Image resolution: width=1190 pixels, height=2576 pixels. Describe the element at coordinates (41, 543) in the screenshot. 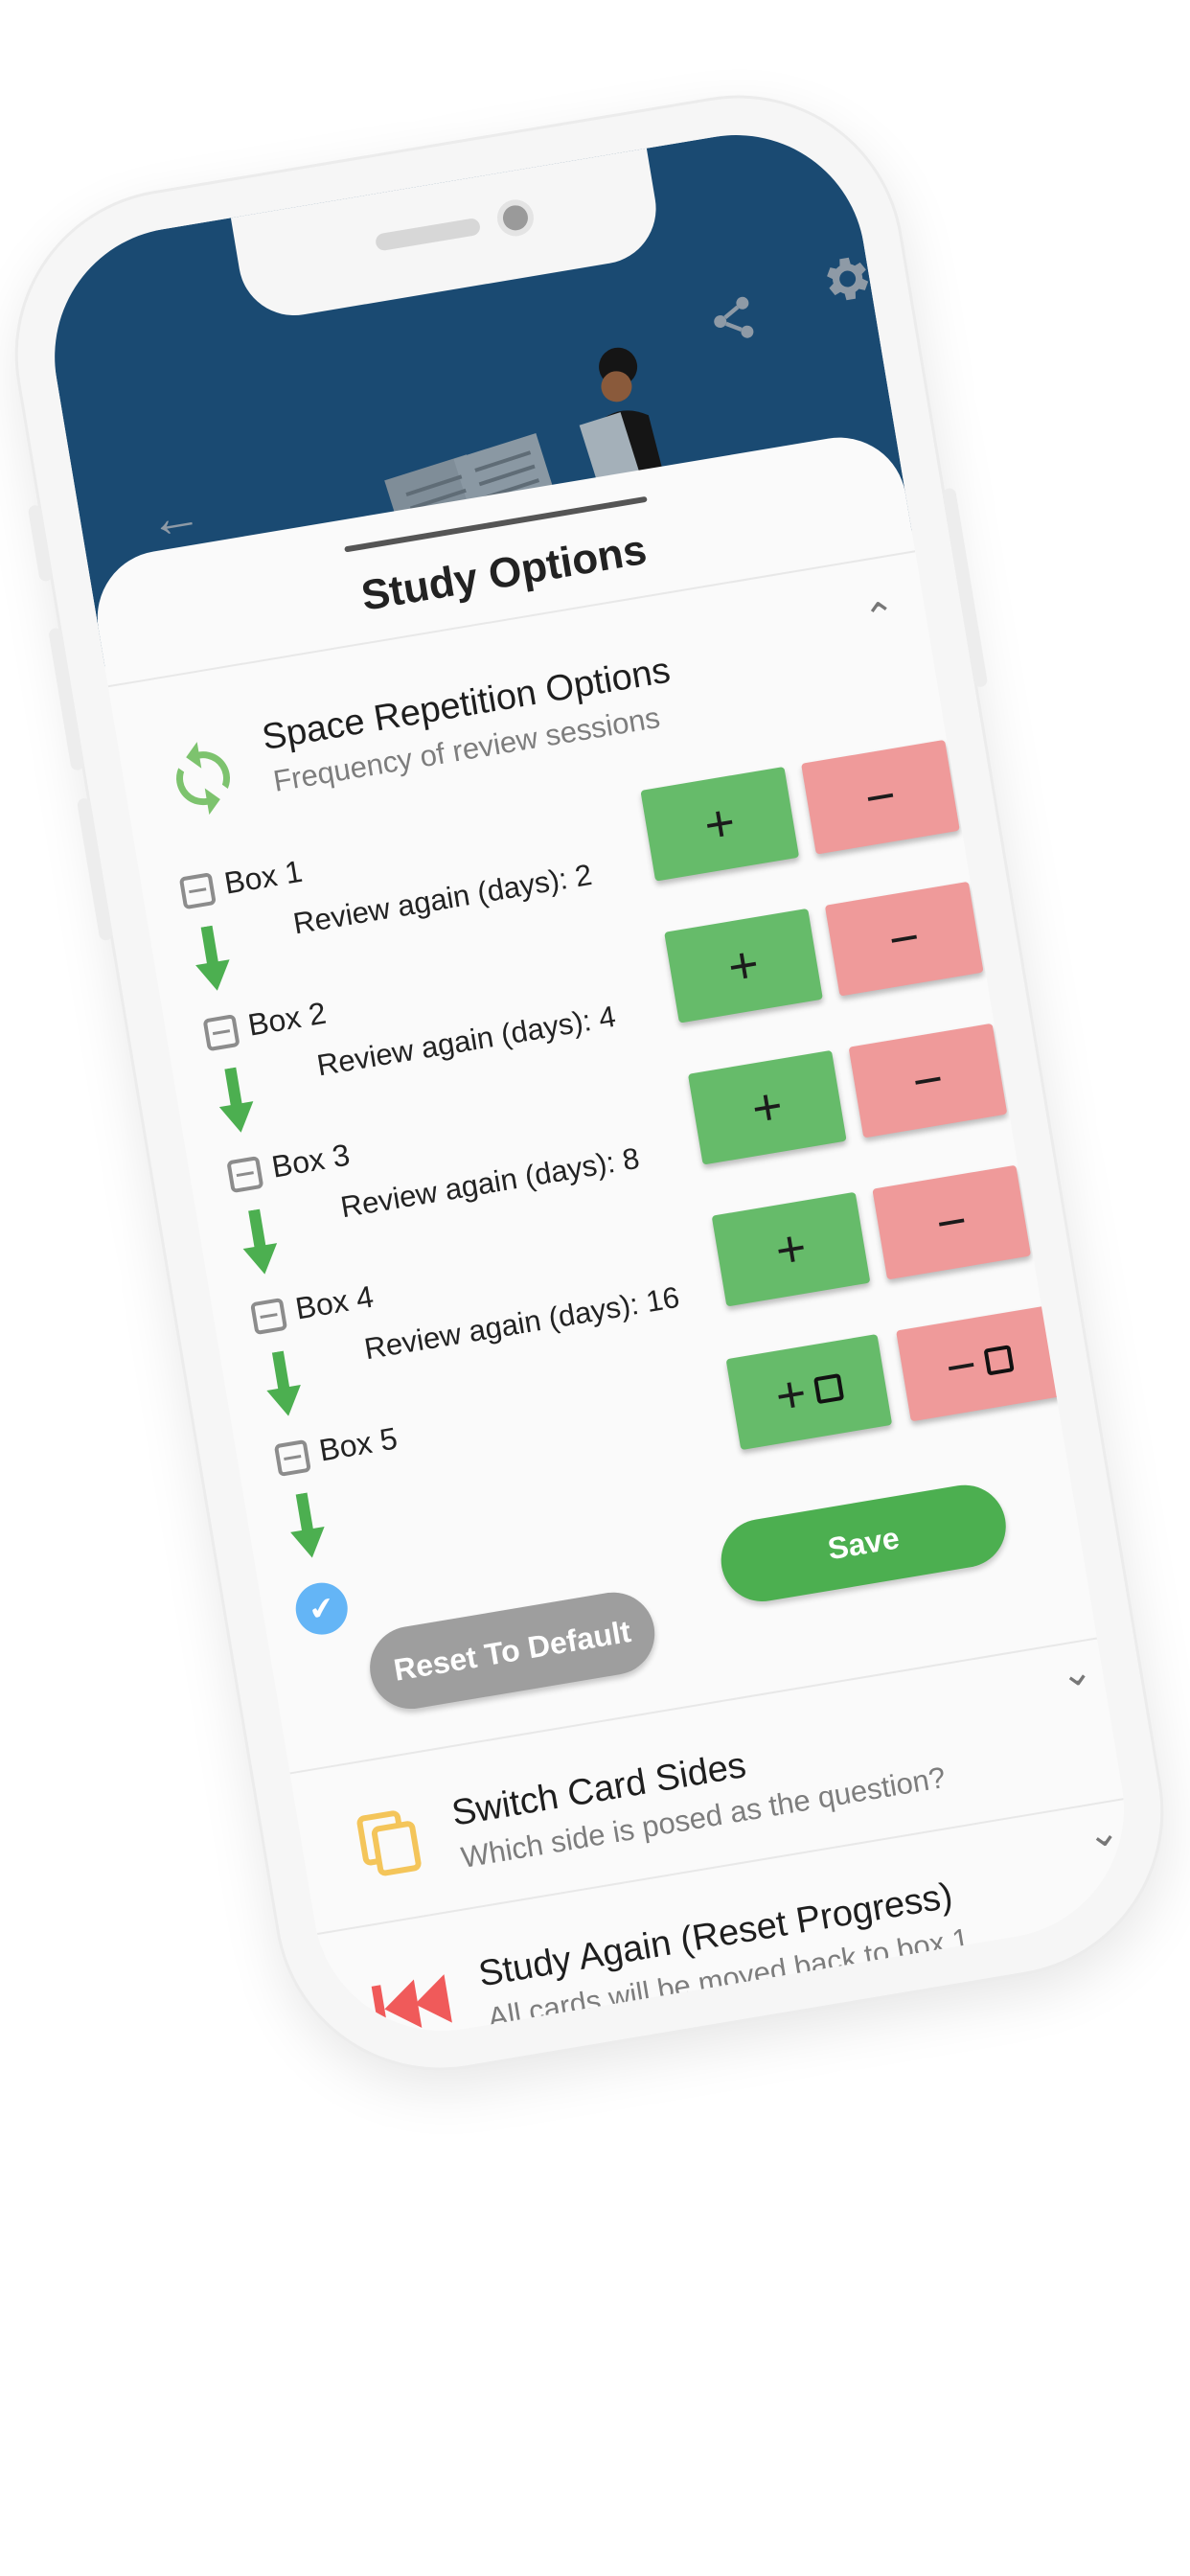

I see `mute-switch` at that location.